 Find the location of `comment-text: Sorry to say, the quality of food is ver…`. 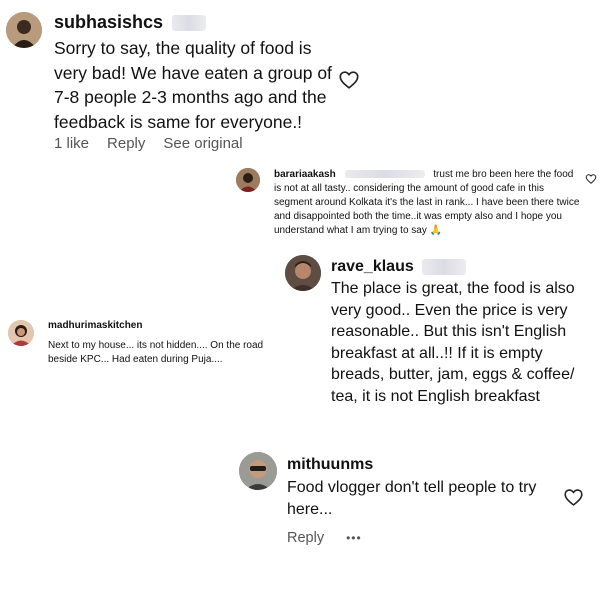

comment-text: Sorry to say, the quality of food is ver… is located at coordinates (193, 85).